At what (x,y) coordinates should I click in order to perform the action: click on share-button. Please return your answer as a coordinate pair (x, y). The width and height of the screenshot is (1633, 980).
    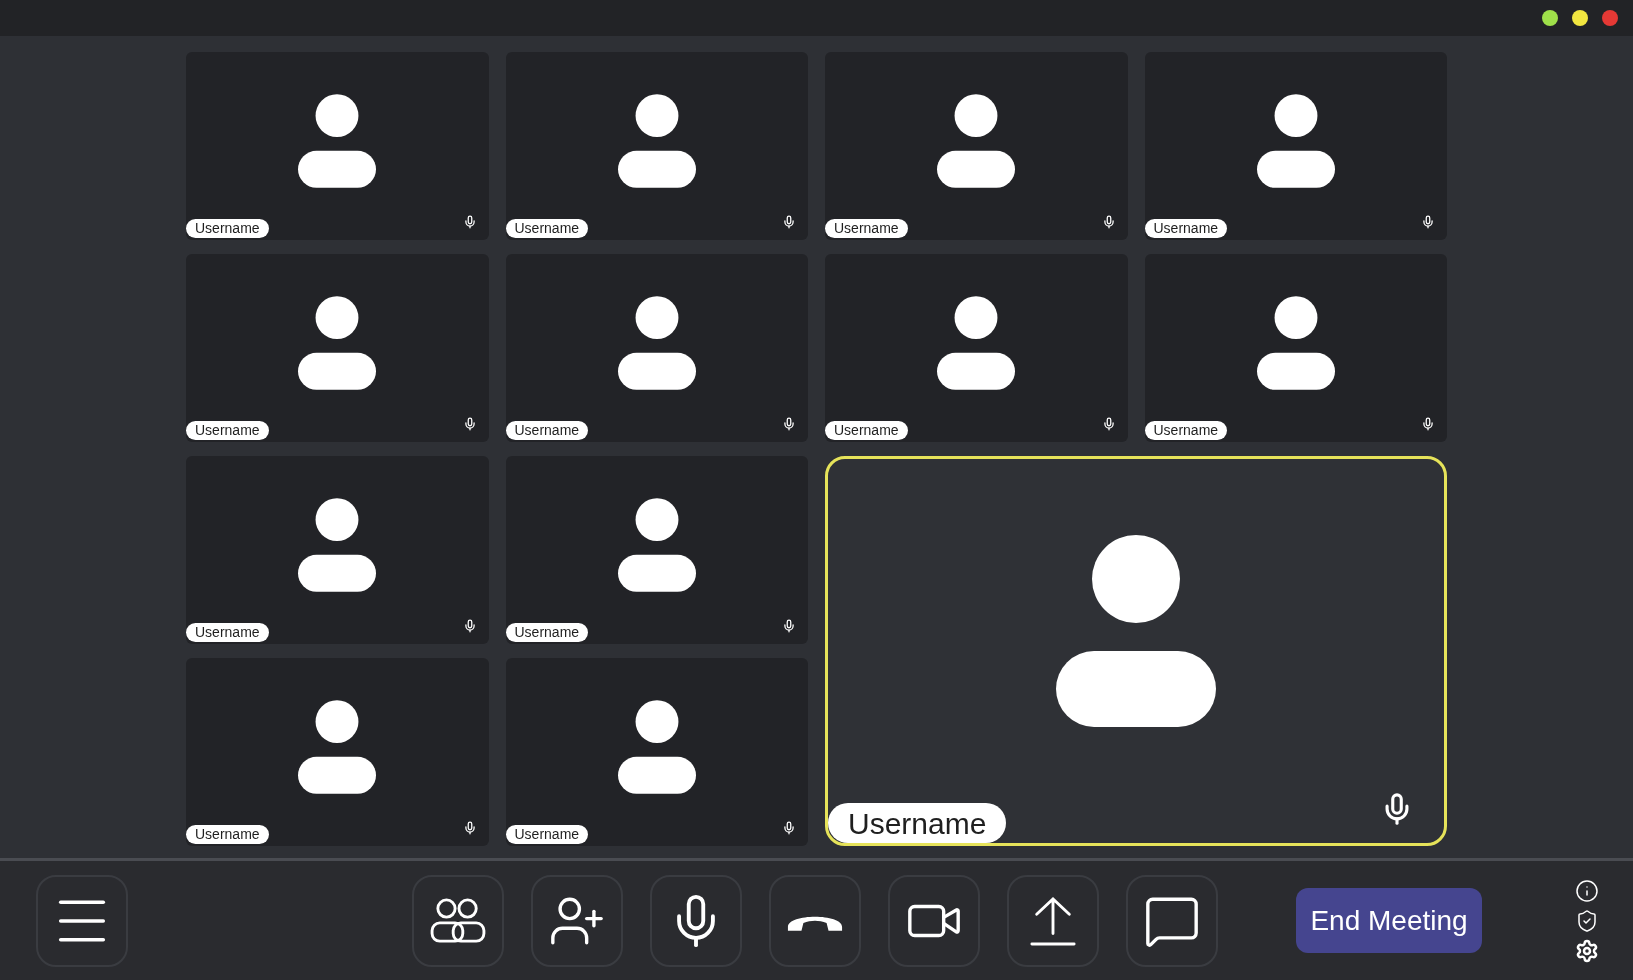
    Looking at the image, I should click on (1053, 920).